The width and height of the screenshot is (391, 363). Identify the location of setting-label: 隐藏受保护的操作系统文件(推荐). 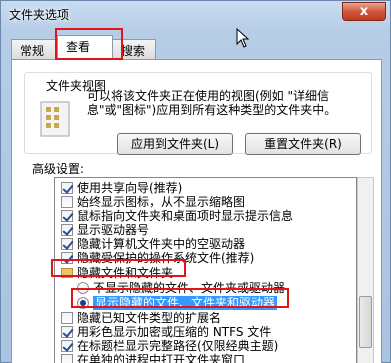
(166, 258).